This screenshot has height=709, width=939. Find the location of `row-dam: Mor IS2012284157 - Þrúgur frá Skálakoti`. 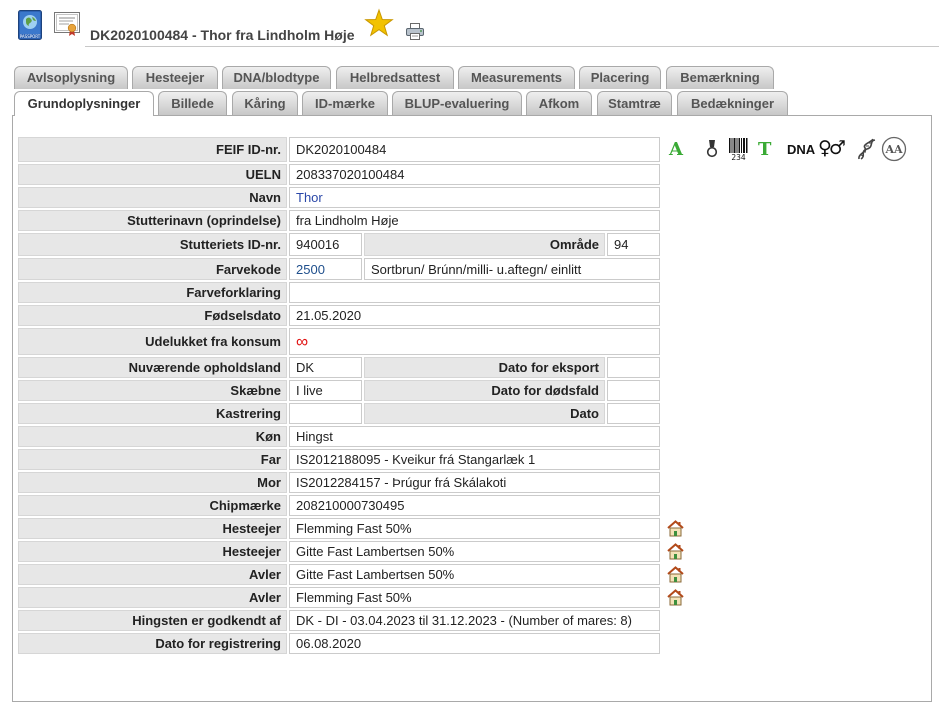

row-dam: Mor IS2012284157 - Þrúgur frá Skálakoti is located at coordinates (339, 482).